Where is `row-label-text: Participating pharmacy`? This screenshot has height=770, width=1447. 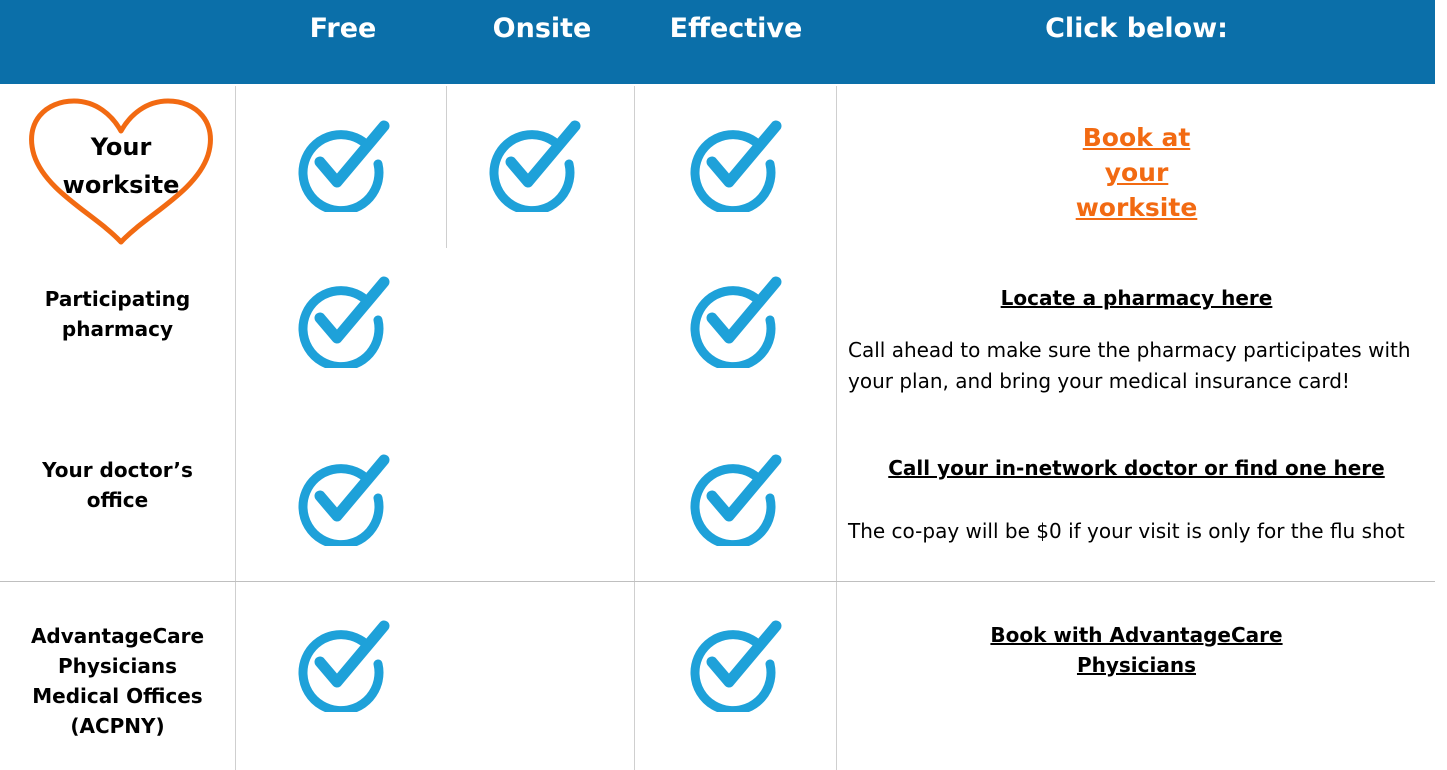 row-label-text: Participating pharmacy is located at coordinates (117, 314).